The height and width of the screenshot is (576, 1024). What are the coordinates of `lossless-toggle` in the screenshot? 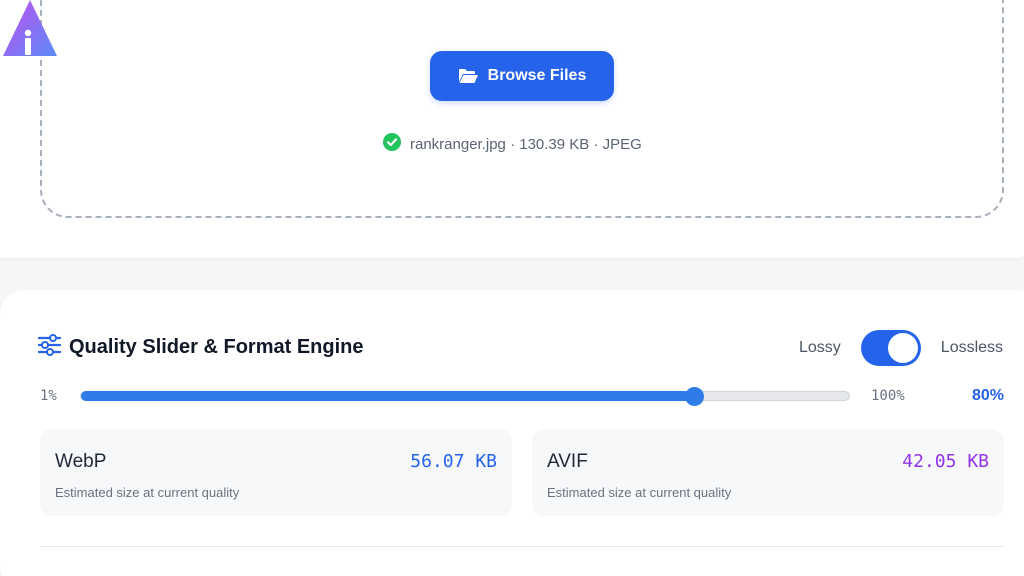 It's located at (890, 348).